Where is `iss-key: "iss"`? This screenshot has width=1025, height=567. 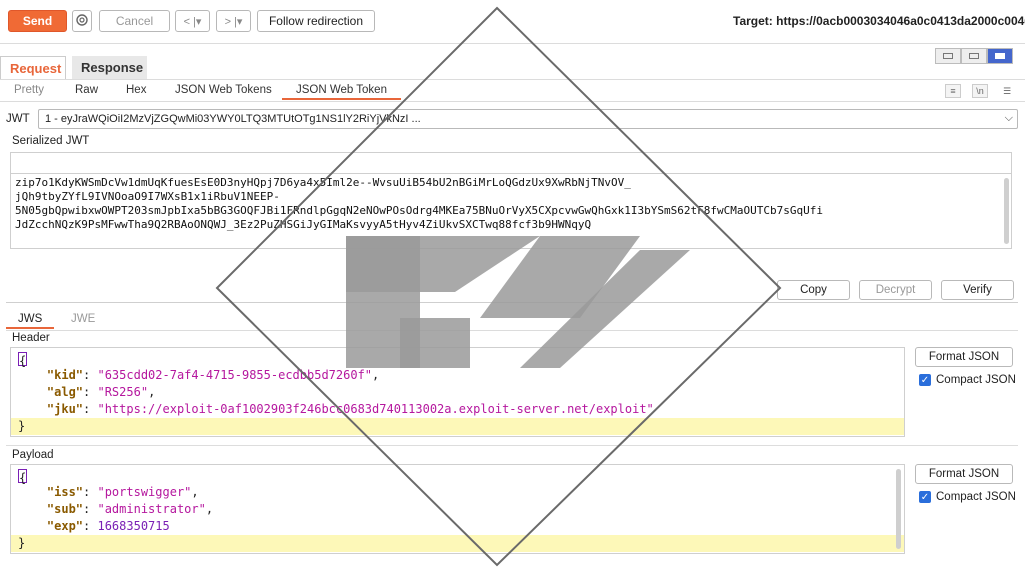 iss-key: "iss" is located at coordinates (65, 492).